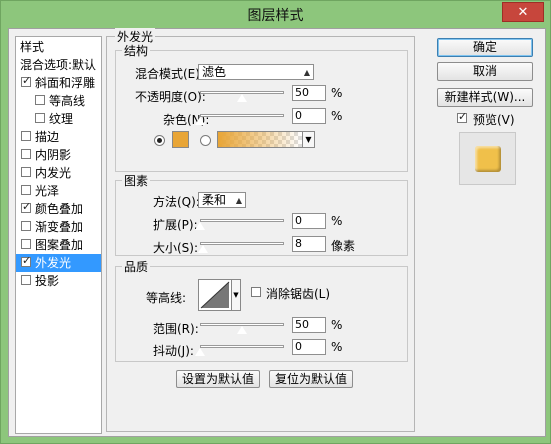 This screenshot has height=444, width=551. What do you see at coordinates (337, 347) in the screenshot?
I see `jitter-unit: %` at bounding box center [337, 347].